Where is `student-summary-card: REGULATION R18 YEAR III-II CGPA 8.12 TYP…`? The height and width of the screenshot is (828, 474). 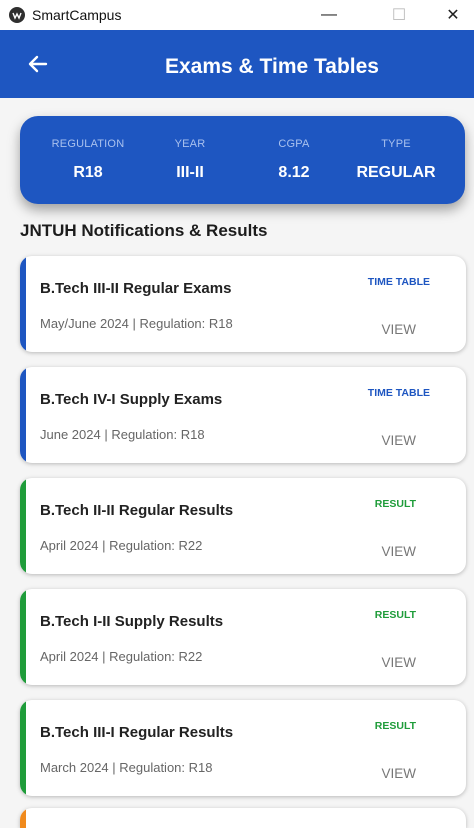
student-summary-card: REGULATION R18 YEAR III-II CGPA 8.12 TYP… is located at coordinates (242, 160).